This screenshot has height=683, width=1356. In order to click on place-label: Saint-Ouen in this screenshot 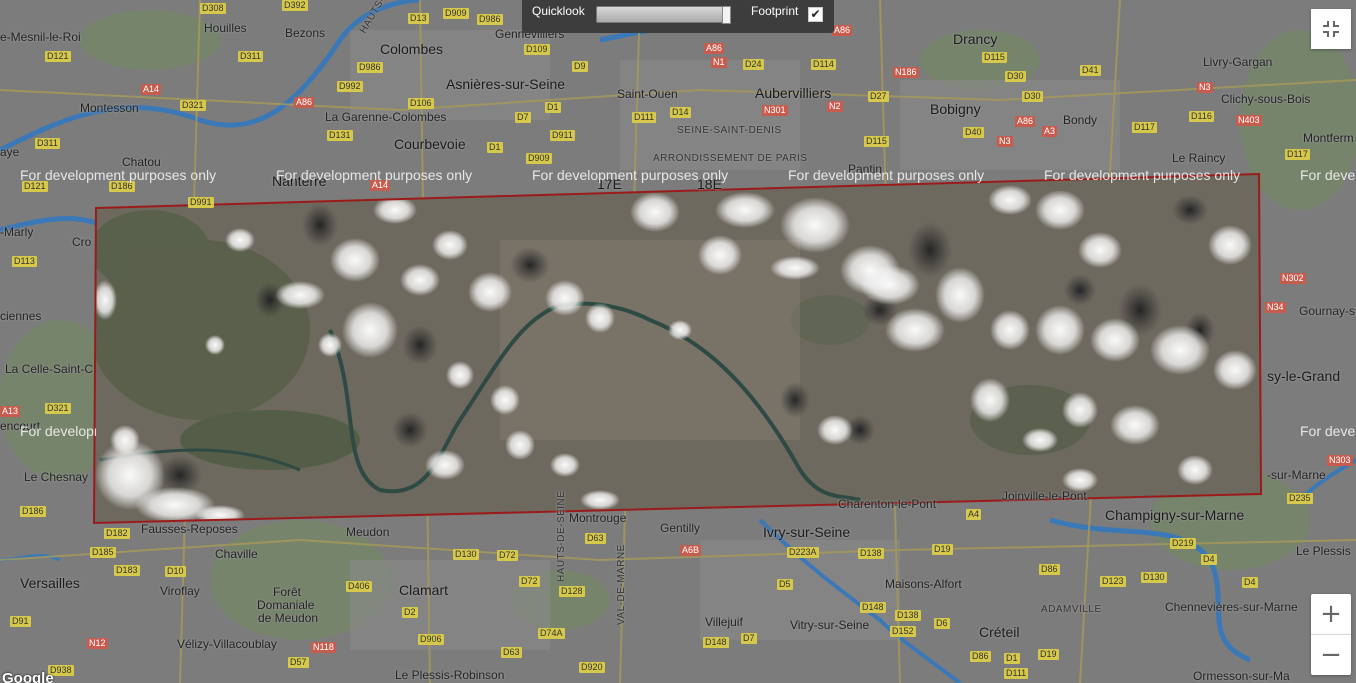, I will do `click(647, 94)`.